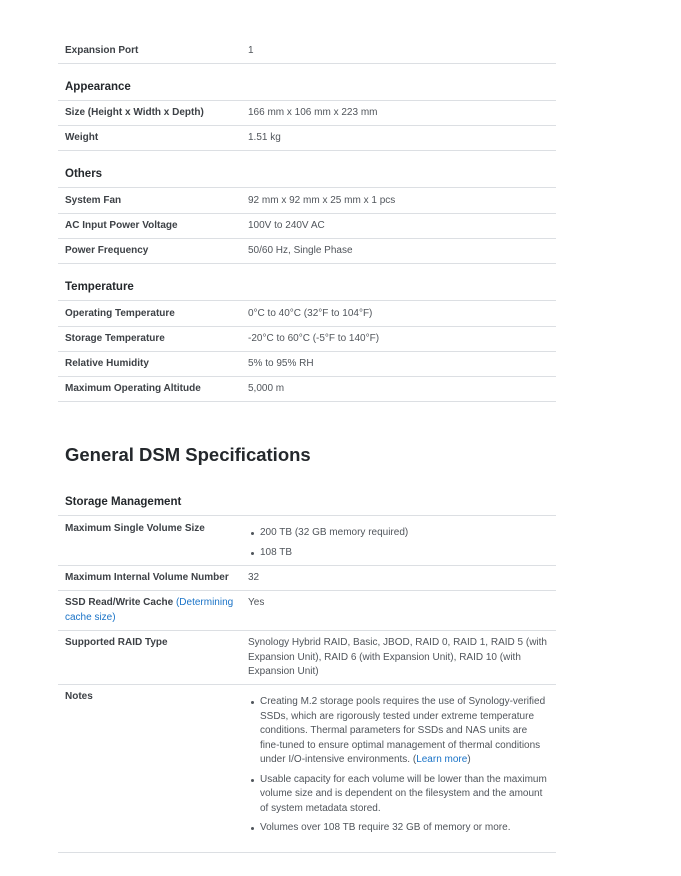 This screenshot has height=876, width=681. What do you see at coordinates (79, 696) in the screenshot?
I see `spec-label: Notes` at bounding box center [79, 696].